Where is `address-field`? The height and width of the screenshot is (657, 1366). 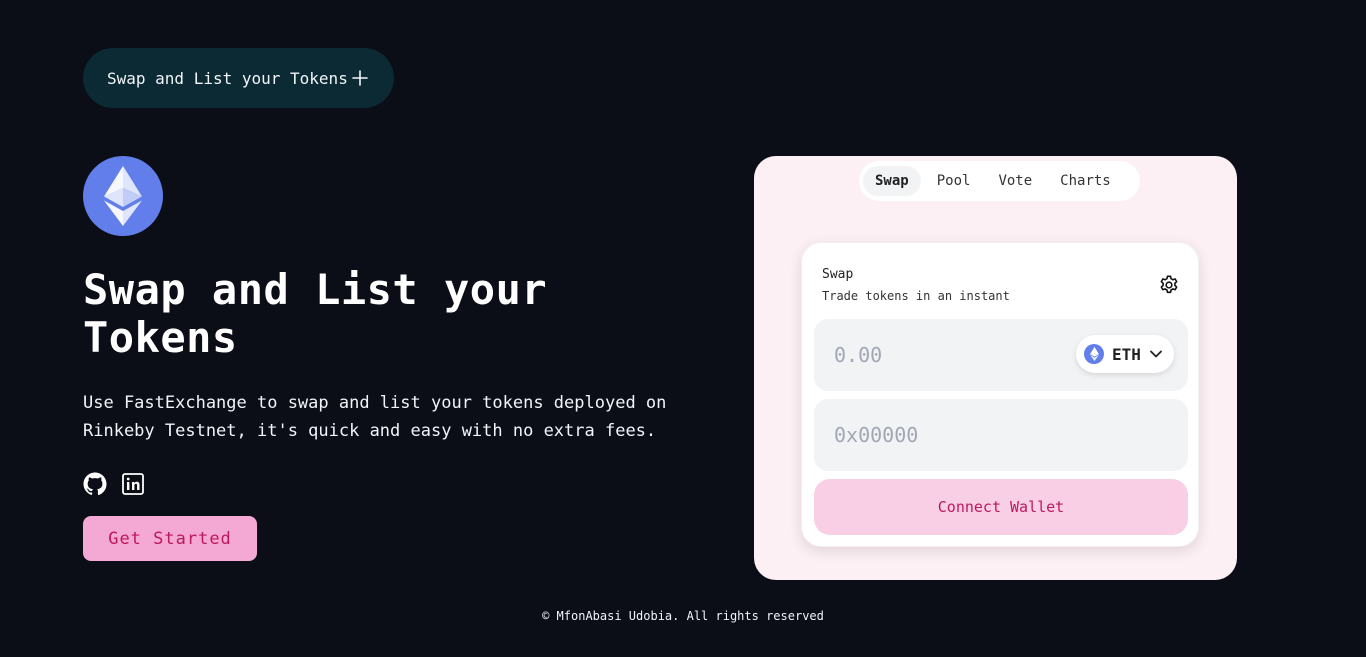
address-field is located at coordinates (1001, 435).